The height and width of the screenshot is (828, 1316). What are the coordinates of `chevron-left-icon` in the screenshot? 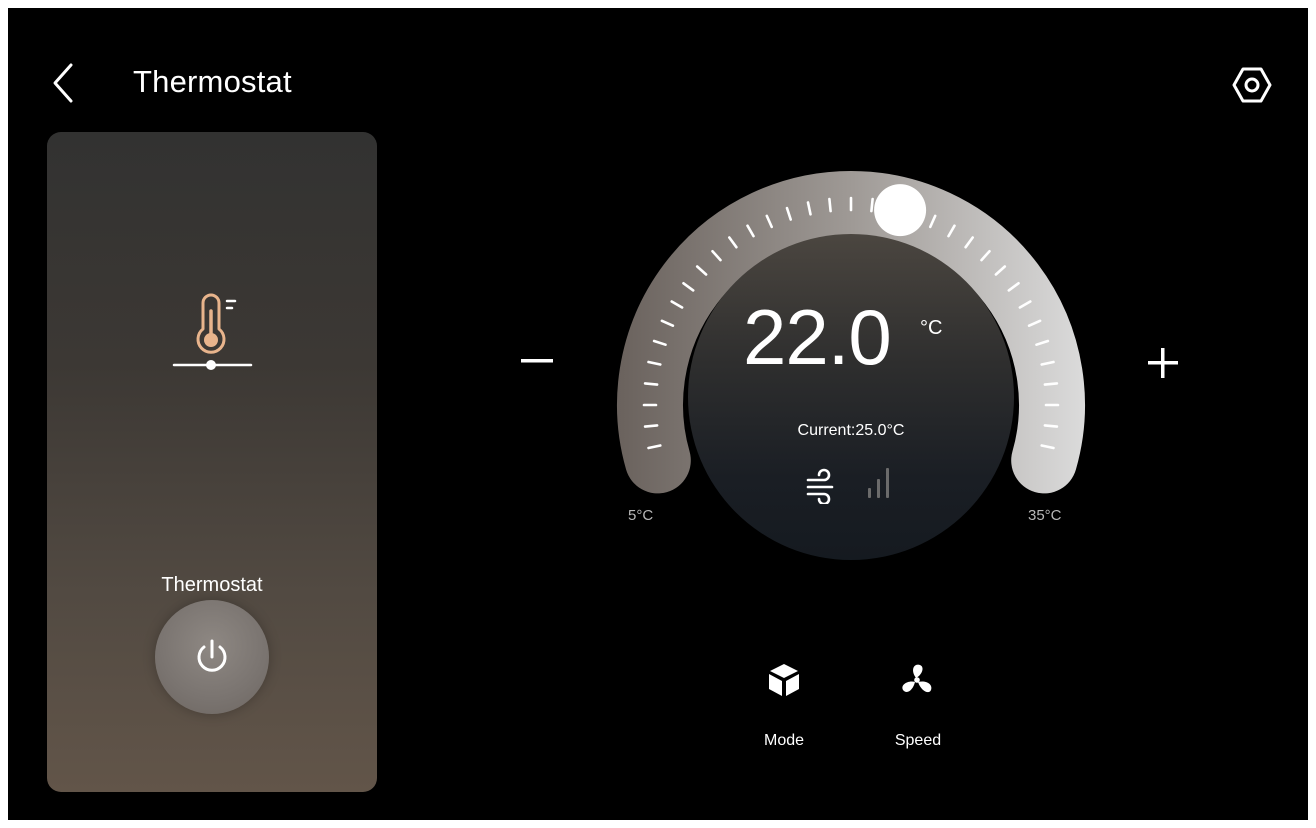 It's located at (63, 83).